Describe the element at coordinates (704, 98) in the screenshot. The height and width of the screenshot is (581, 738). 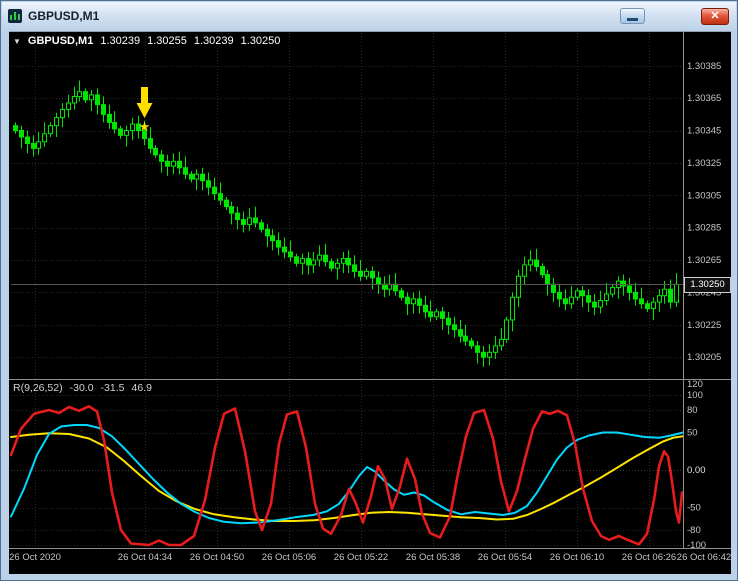
I see `svg-text: 1.30365` at that location.